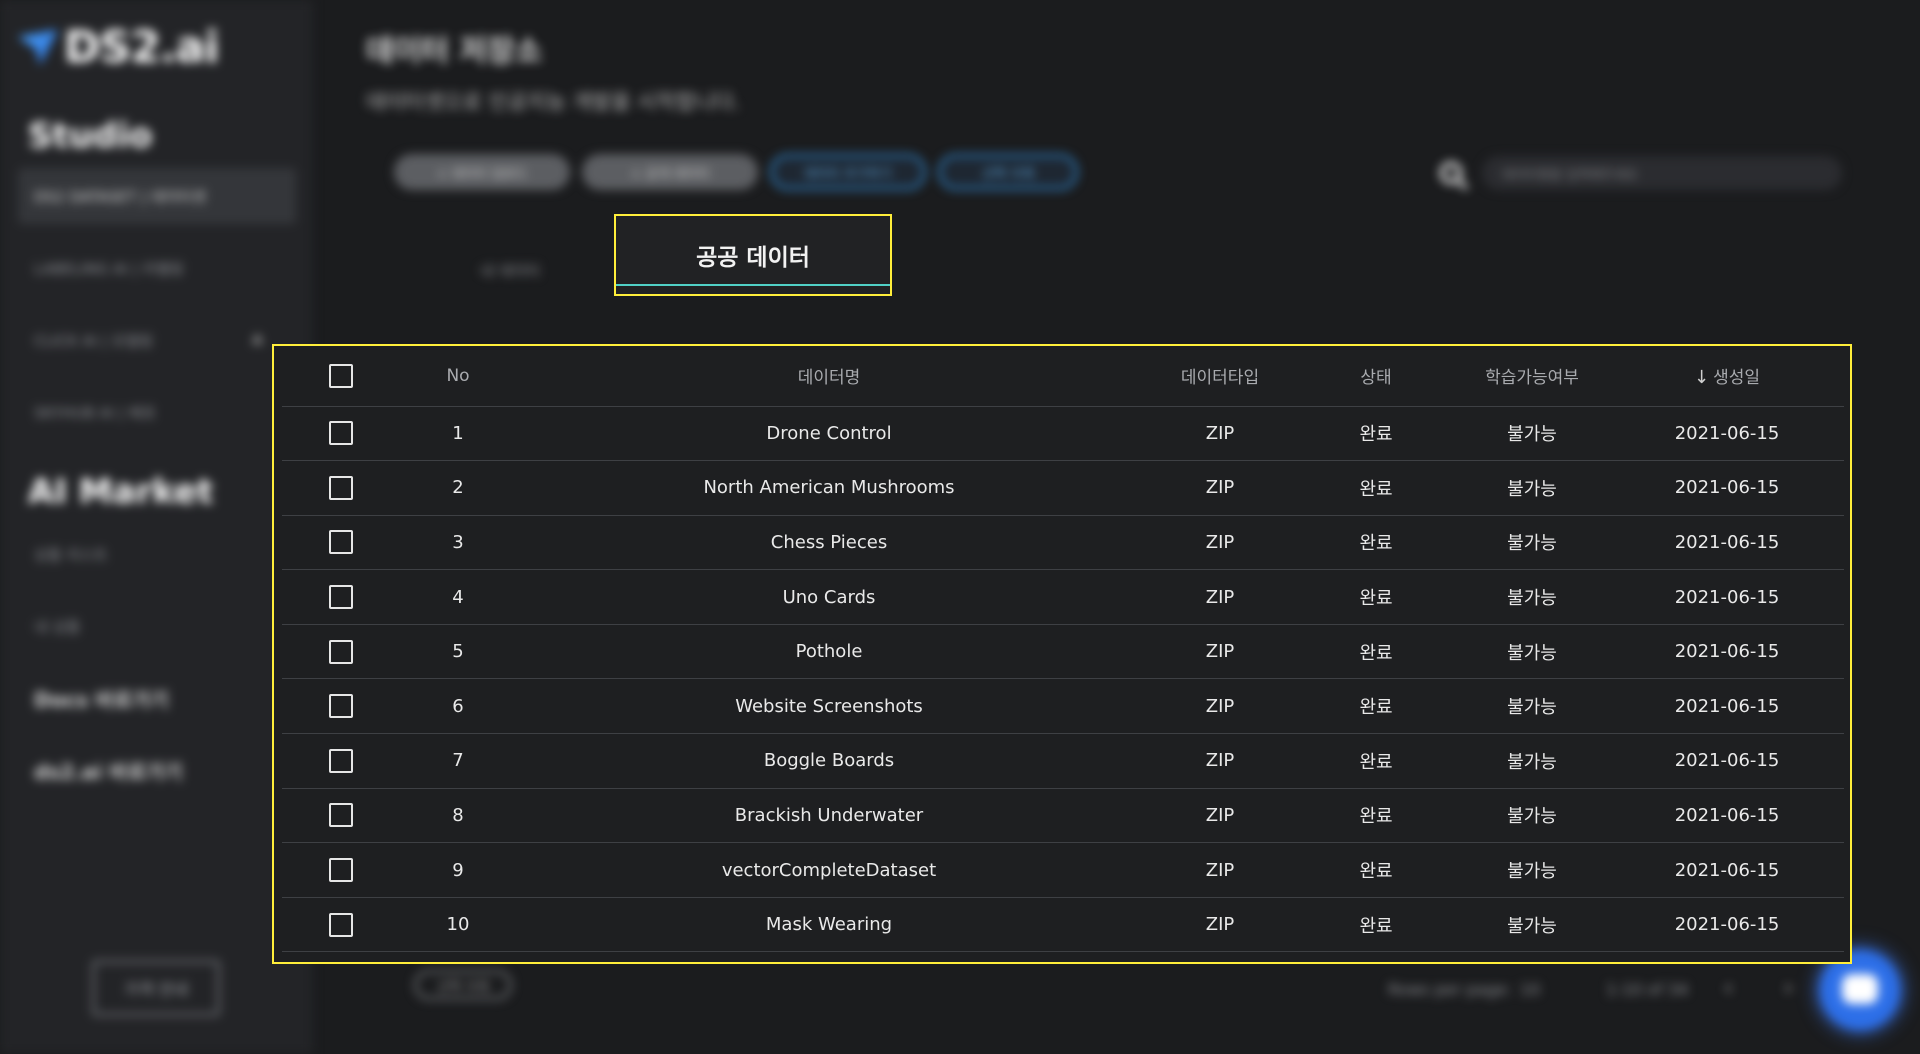 The width and height of the screenshot is (1920, 1054). What do you see at coordinates (1063, 597) in the screenshot?
I see `table-row: 4 Uno Cards ZIP 완료 불가능 2021-06-15` at bounding box center [1063, 597].